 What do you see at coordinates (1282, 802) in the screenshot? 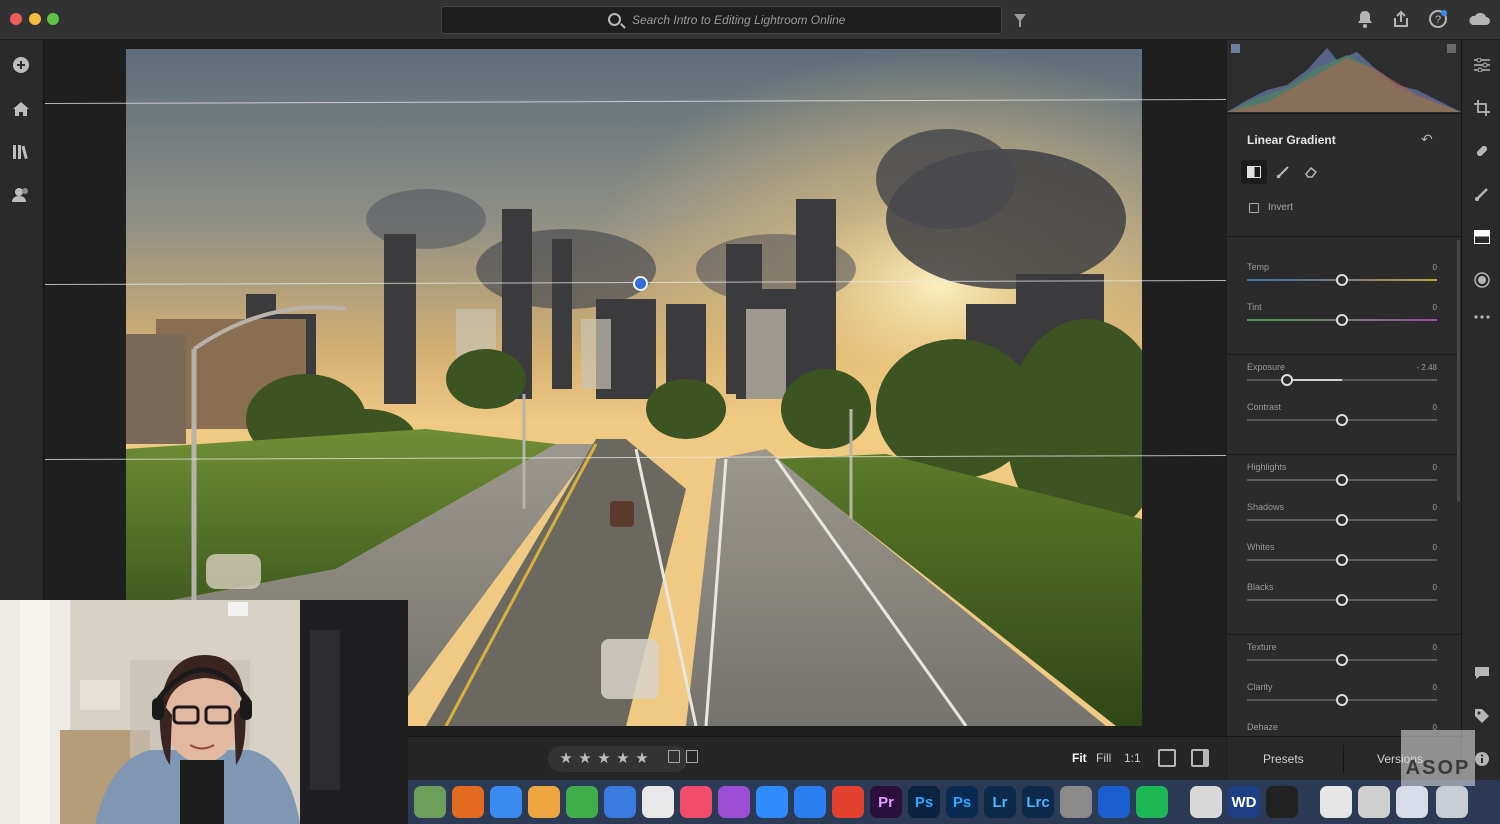
I see `obs-dock-icon` at bounding box center [1282, 802].